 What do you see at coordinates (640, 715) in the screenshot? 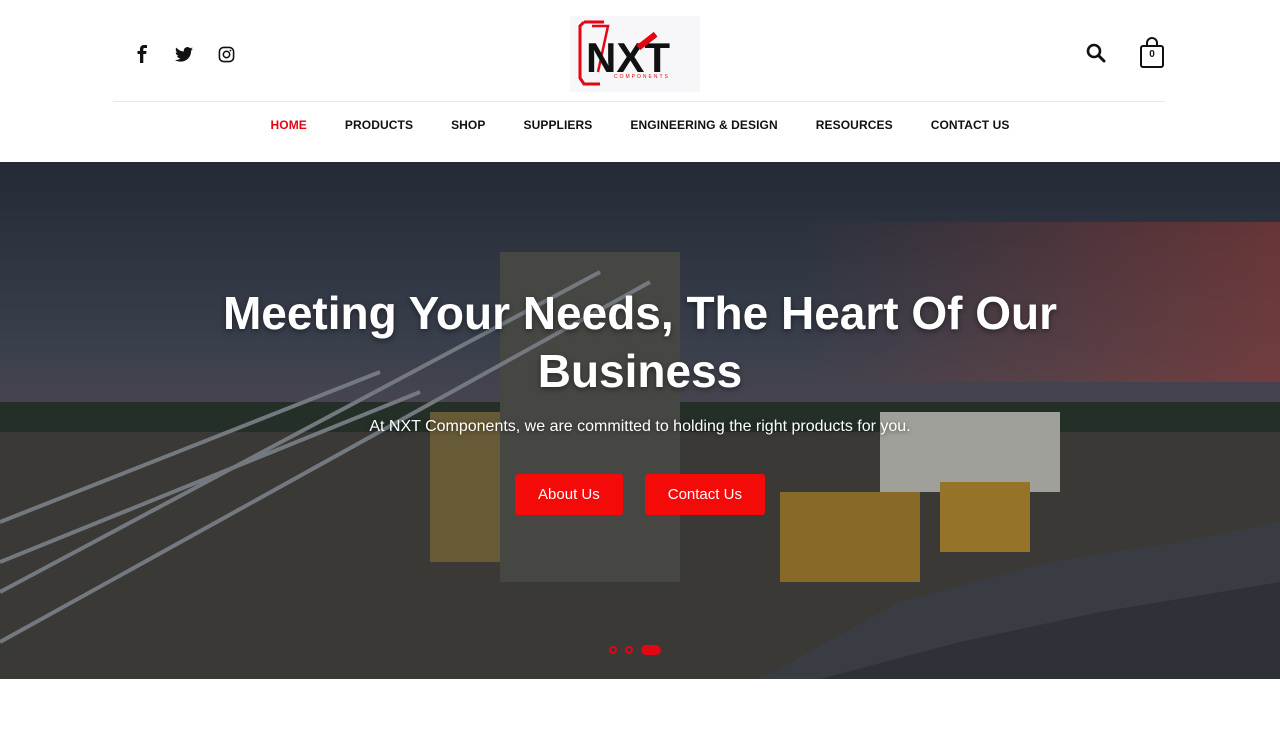
I see `content-section` at bounding box center [640, 715].